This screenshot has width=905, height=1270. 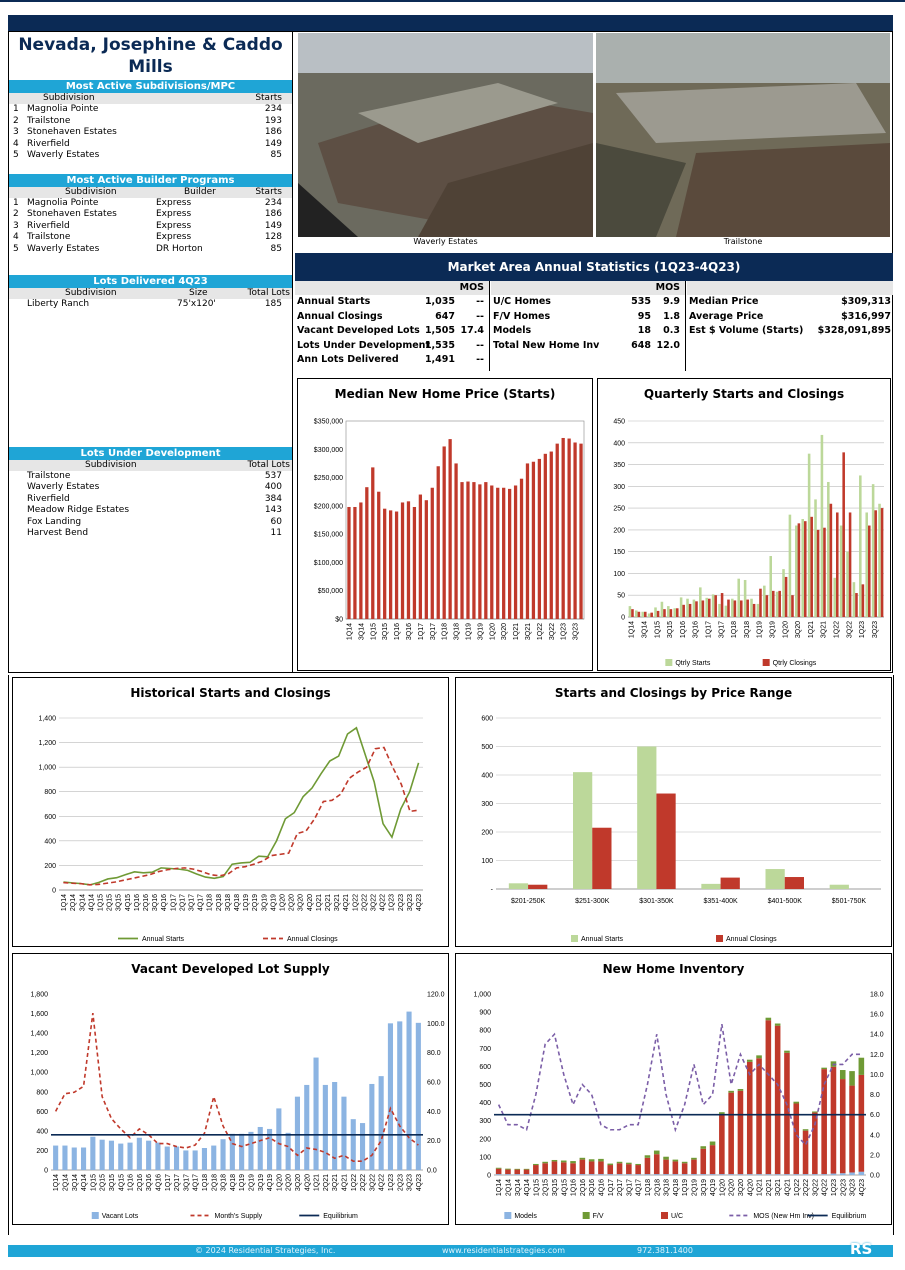 I want to click on legend-swatch, so click(x=586, y=1215).